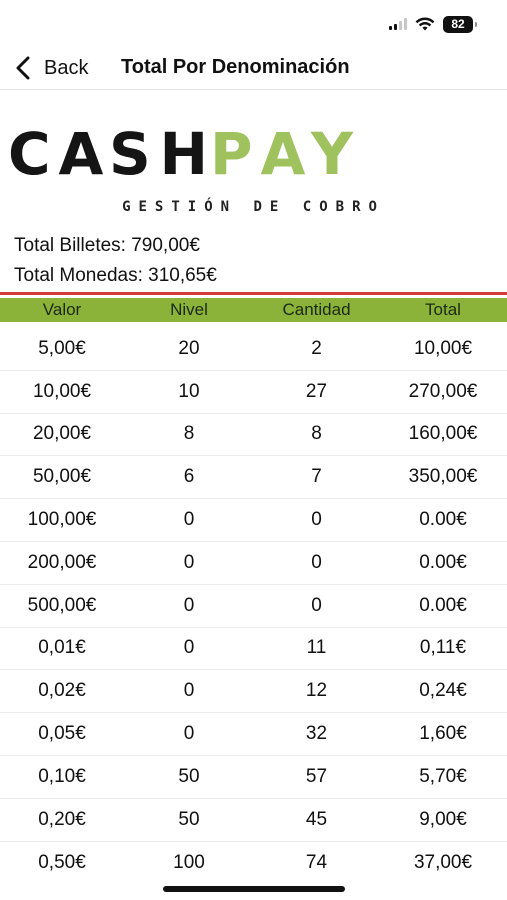 This screenshot has width=507, height=900. Describe the element at coordinates (62, 605) in the screenshot. I see `valor-cell: 500,00€` at that location.